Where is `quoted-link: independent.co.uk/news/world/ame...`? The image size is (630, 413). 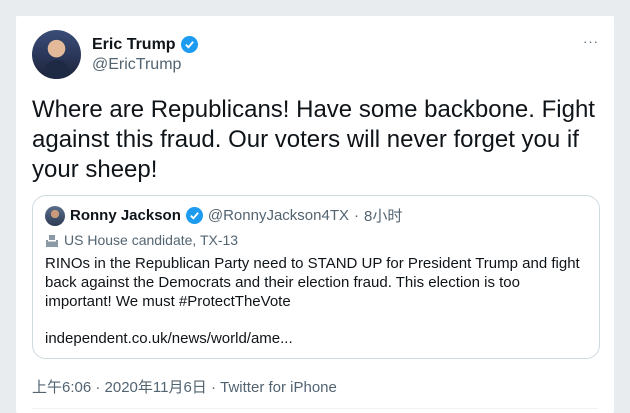 quoted-link: independent.co.uk/news/world/ame... is located at coordinates (316, 338).